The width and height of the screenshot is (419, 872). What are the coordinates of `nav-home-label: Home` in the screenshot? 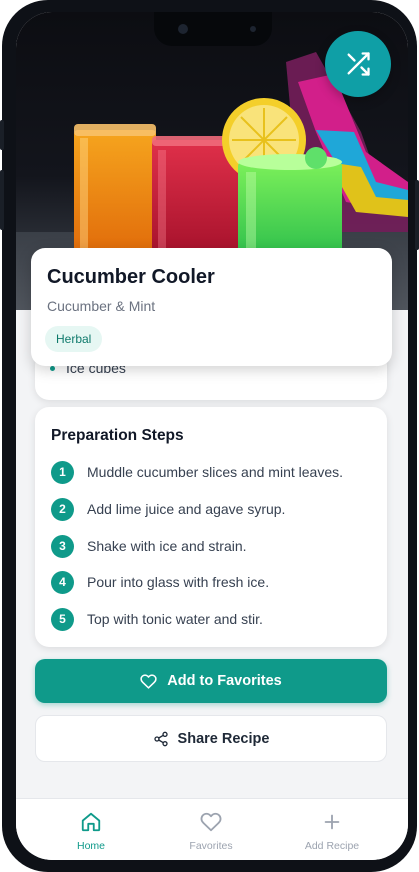 It's located at (90, 846).